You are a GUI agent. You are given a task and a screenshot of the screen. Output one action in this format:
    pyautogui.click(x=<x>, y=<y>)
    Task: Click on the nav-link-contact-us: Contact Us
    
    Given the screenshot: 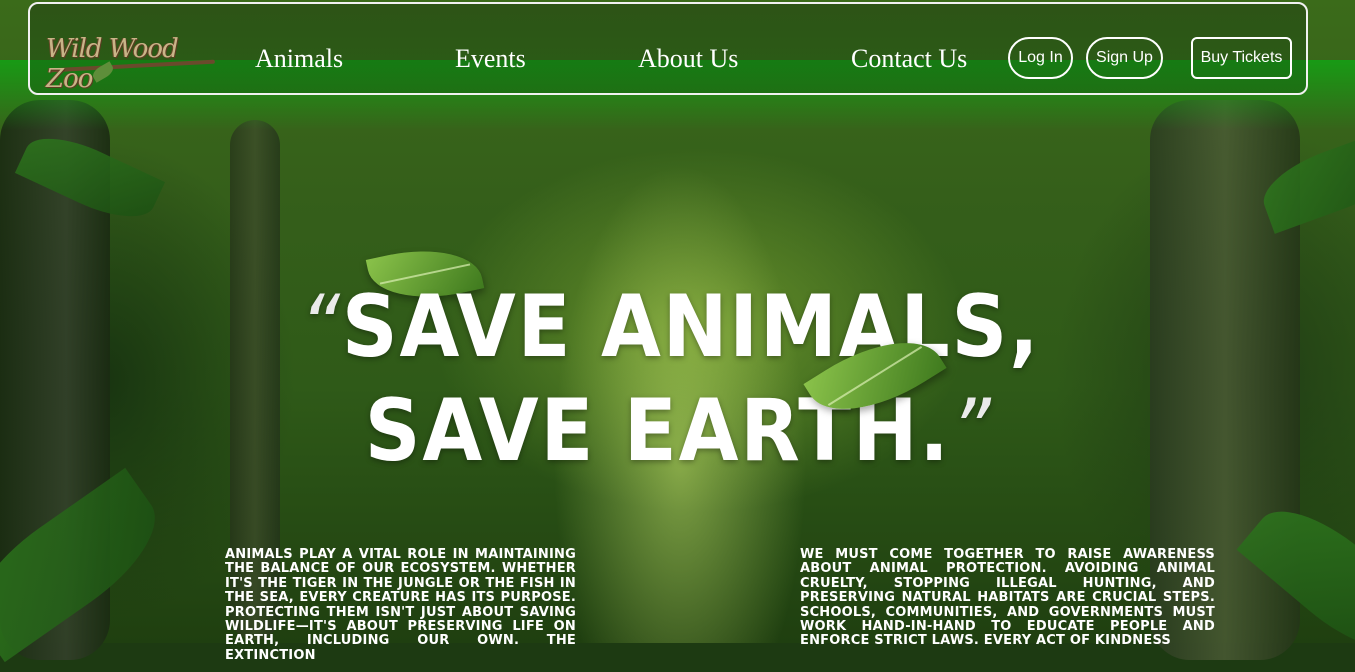 What is the action you would take?
    pyautogui.click(x=909, y=59)
    